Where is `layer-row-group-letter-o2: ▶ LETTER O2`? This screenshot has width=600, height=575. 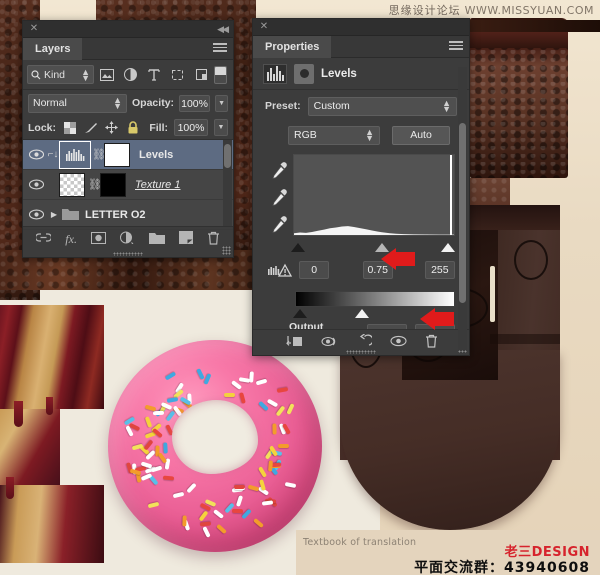 layer-row-group-letter-o2: ▶ LETTER O2 is located at coordinates (128, 215).